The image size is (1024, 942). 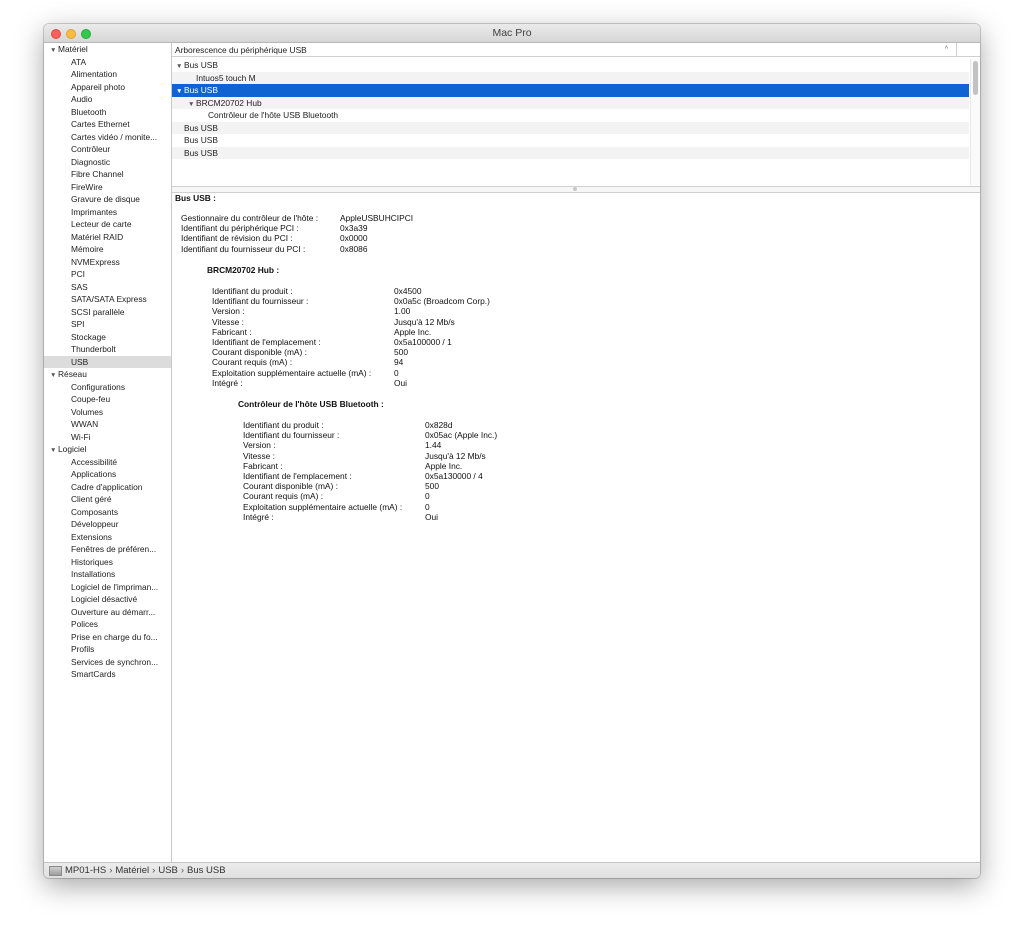 What do you see at coordinates (168, 870) in the screenshot?
I see `breadcrumb-item: USB` at bounding box center [168, 870].